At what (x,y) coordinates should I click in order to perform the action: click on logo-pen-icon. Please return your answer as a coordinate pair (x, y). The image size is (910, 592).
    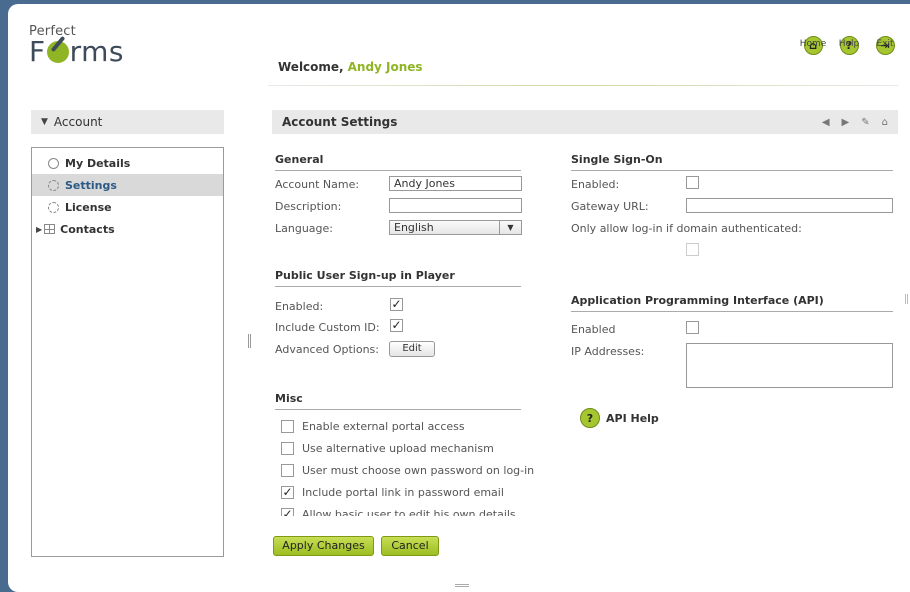
    Looking at the image, I should click on (57, 52).